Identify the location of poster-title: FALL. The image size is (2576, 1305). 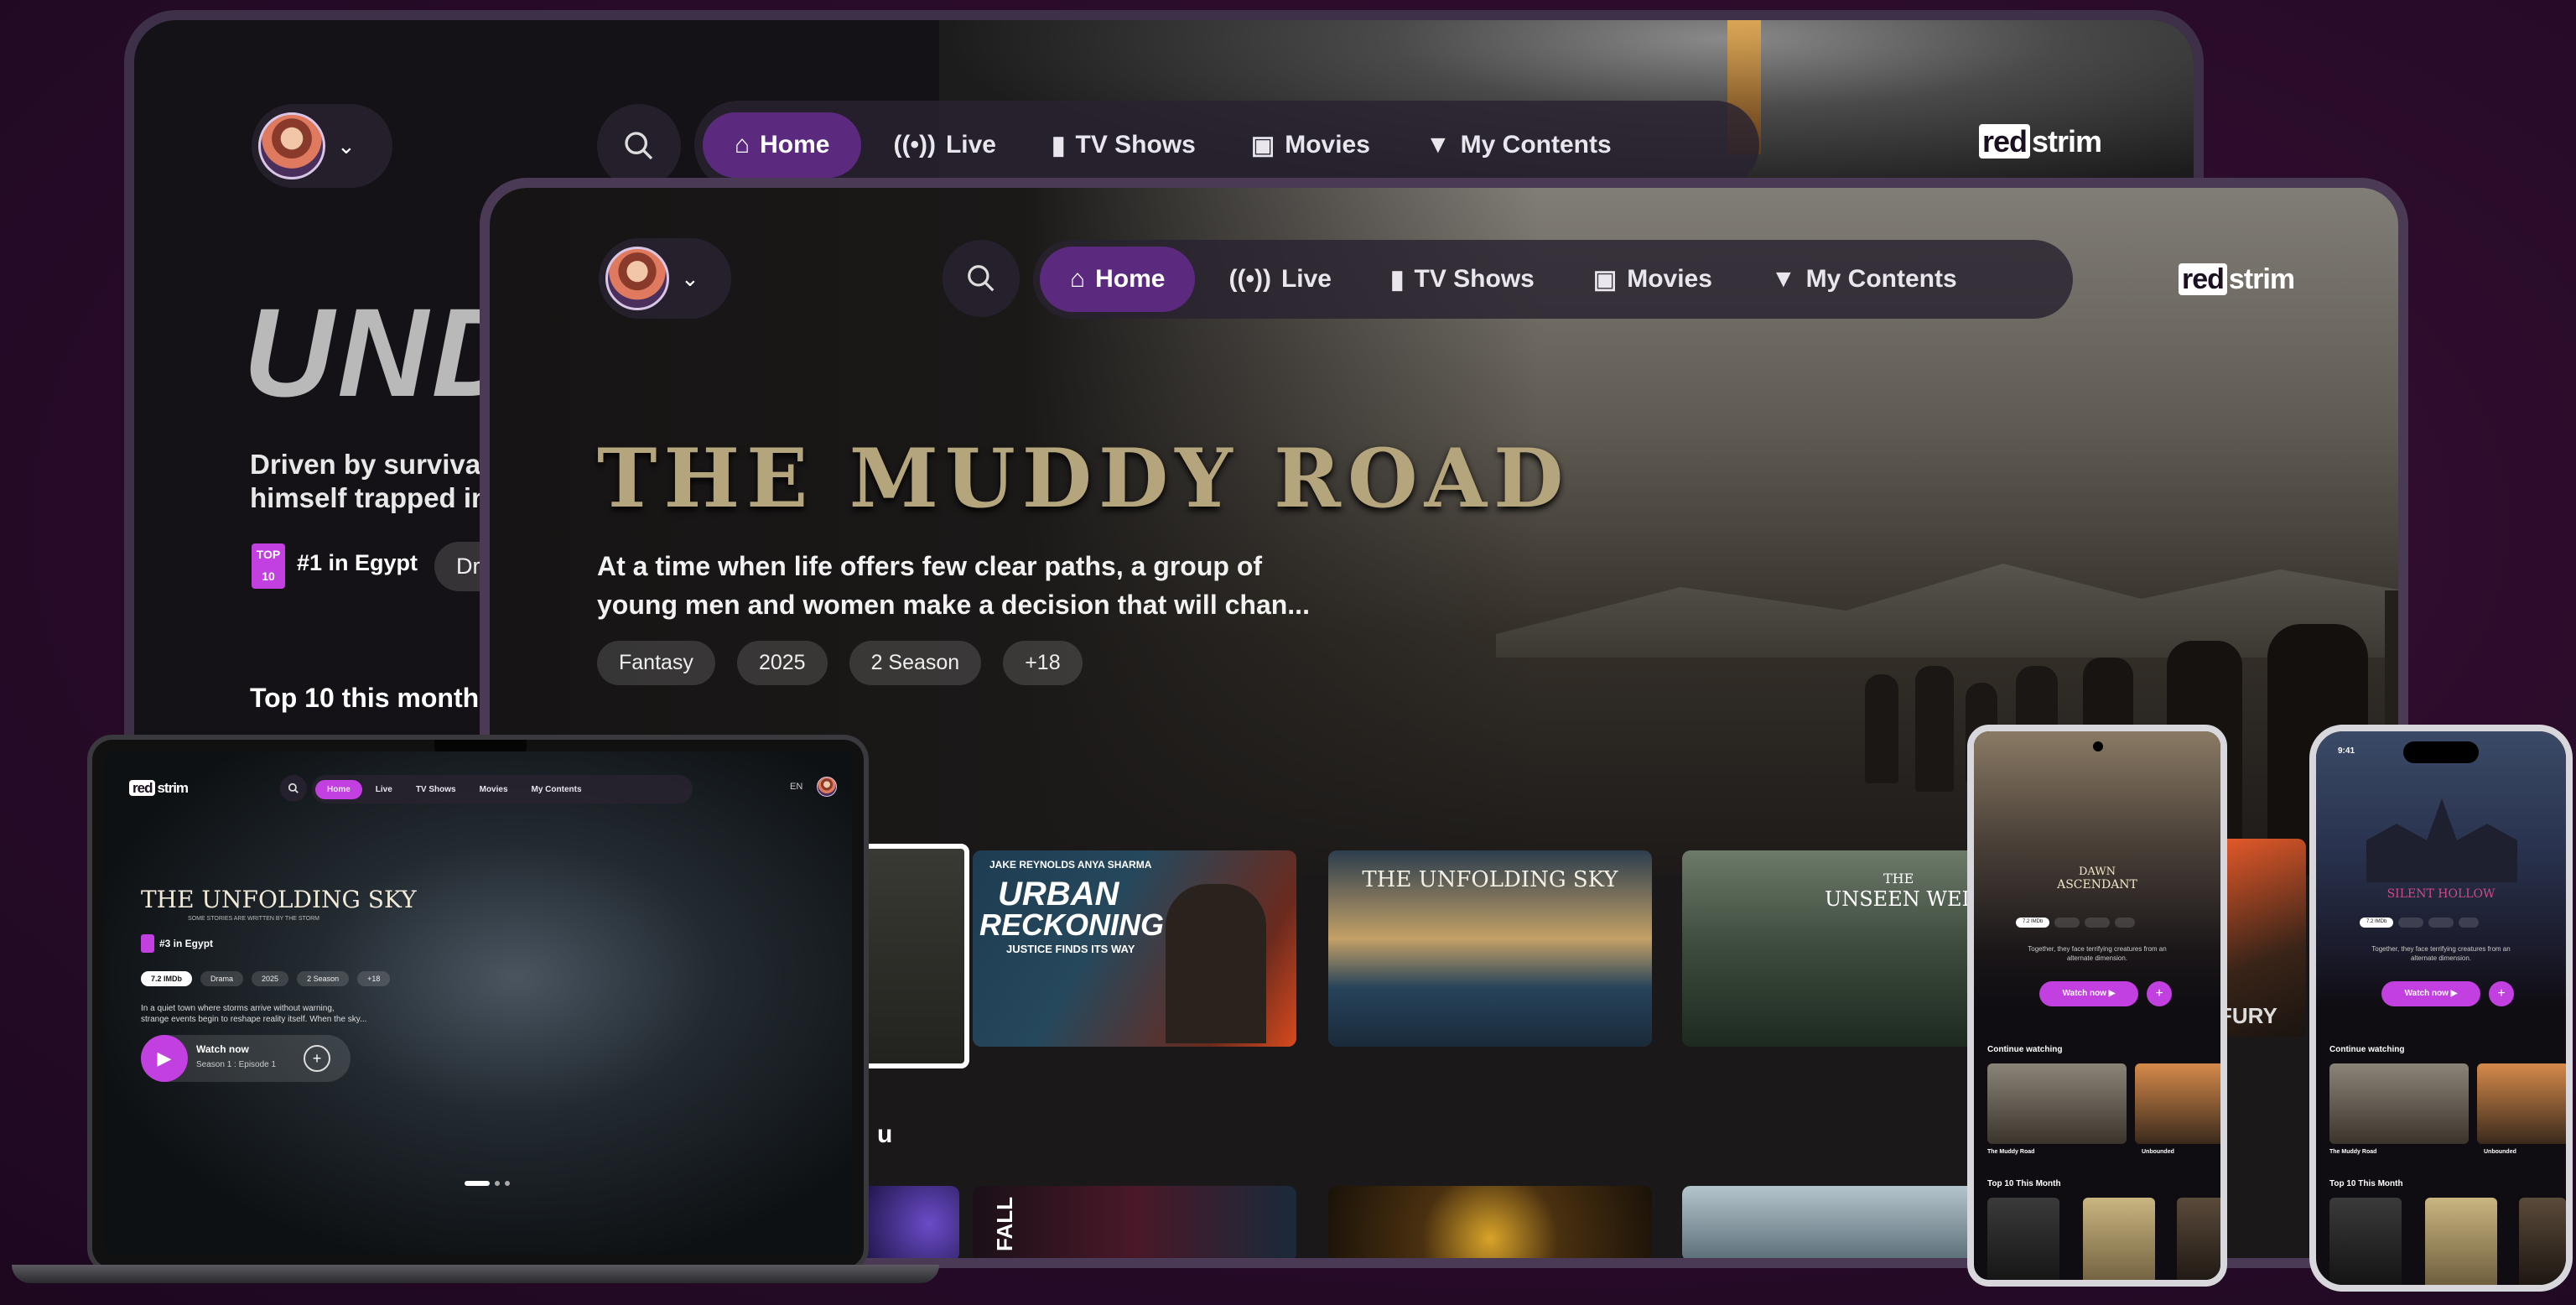
(1004, 1224).